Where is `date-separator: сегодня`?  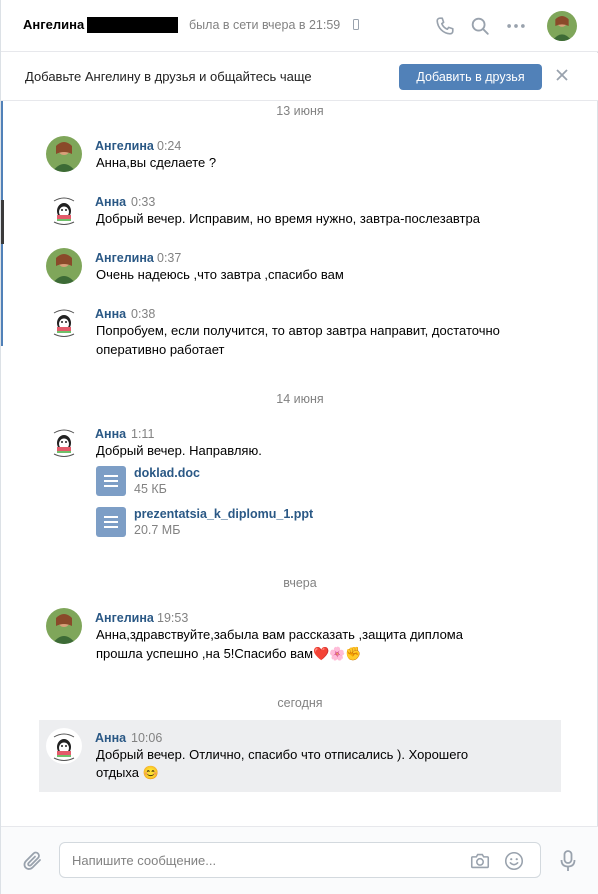 date-separator: сегодня is located at coordinates (300, 703).